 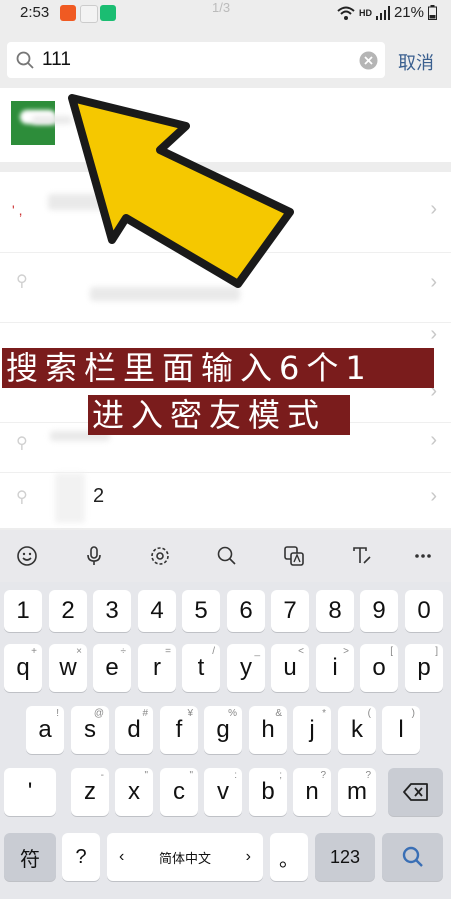 I want to click on question-key: ?, so click(x=81, y=857).